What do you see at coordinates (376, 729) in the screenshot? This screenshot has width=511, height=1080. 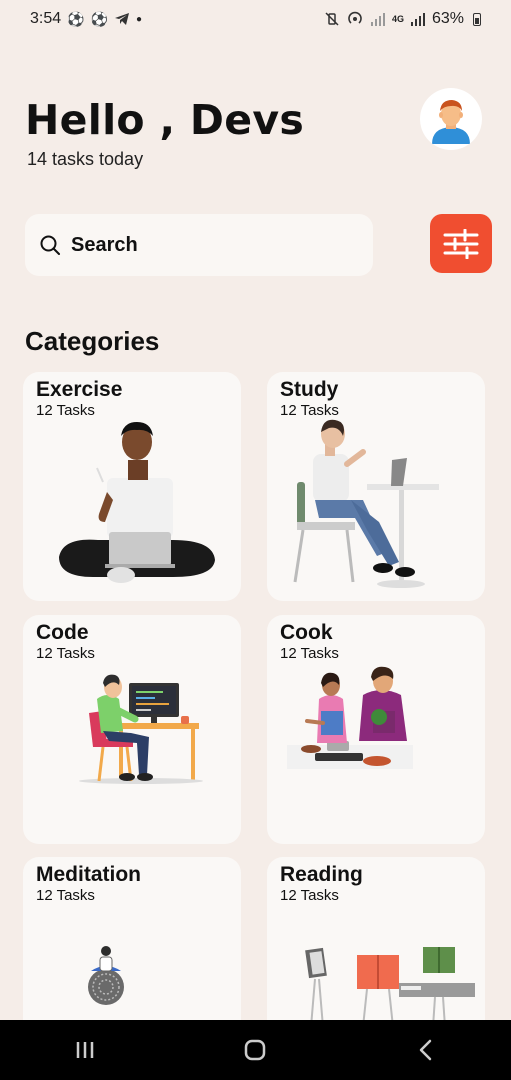 I see `category-card-cook: Cook 12 Tasks` at bounding box center [376, 729].